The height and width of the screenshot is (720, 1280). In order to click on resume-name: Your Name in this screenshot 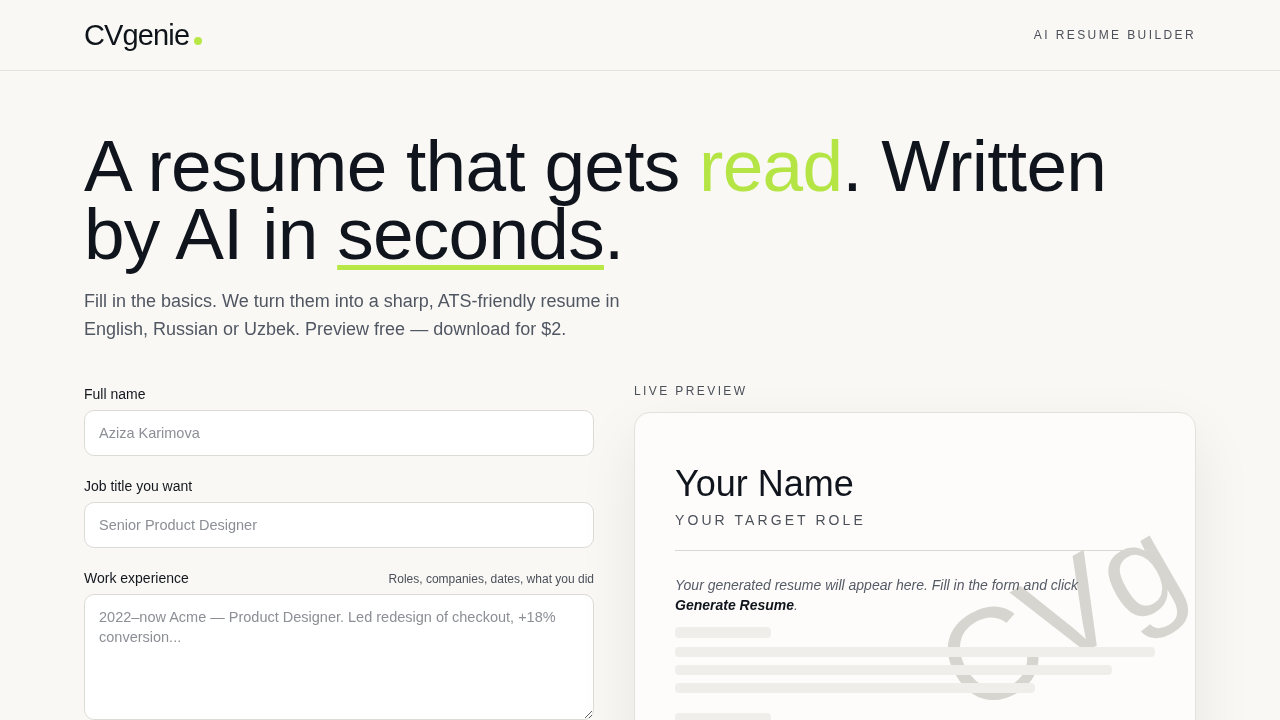, I will do `click(765, 484)`.